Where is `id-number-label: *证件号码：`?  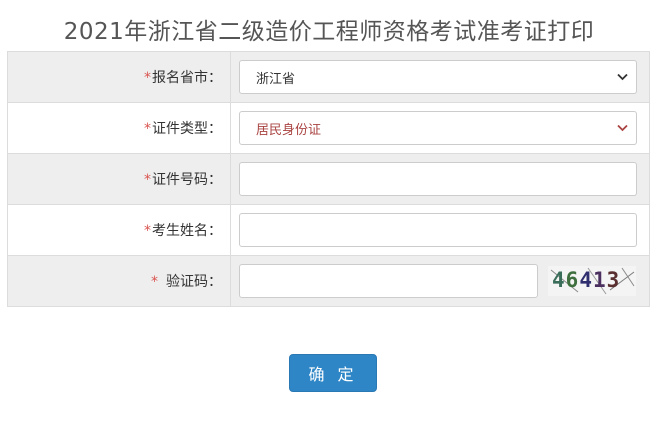 id-number-label: *证件号码： is located at coordinates (119, 179).